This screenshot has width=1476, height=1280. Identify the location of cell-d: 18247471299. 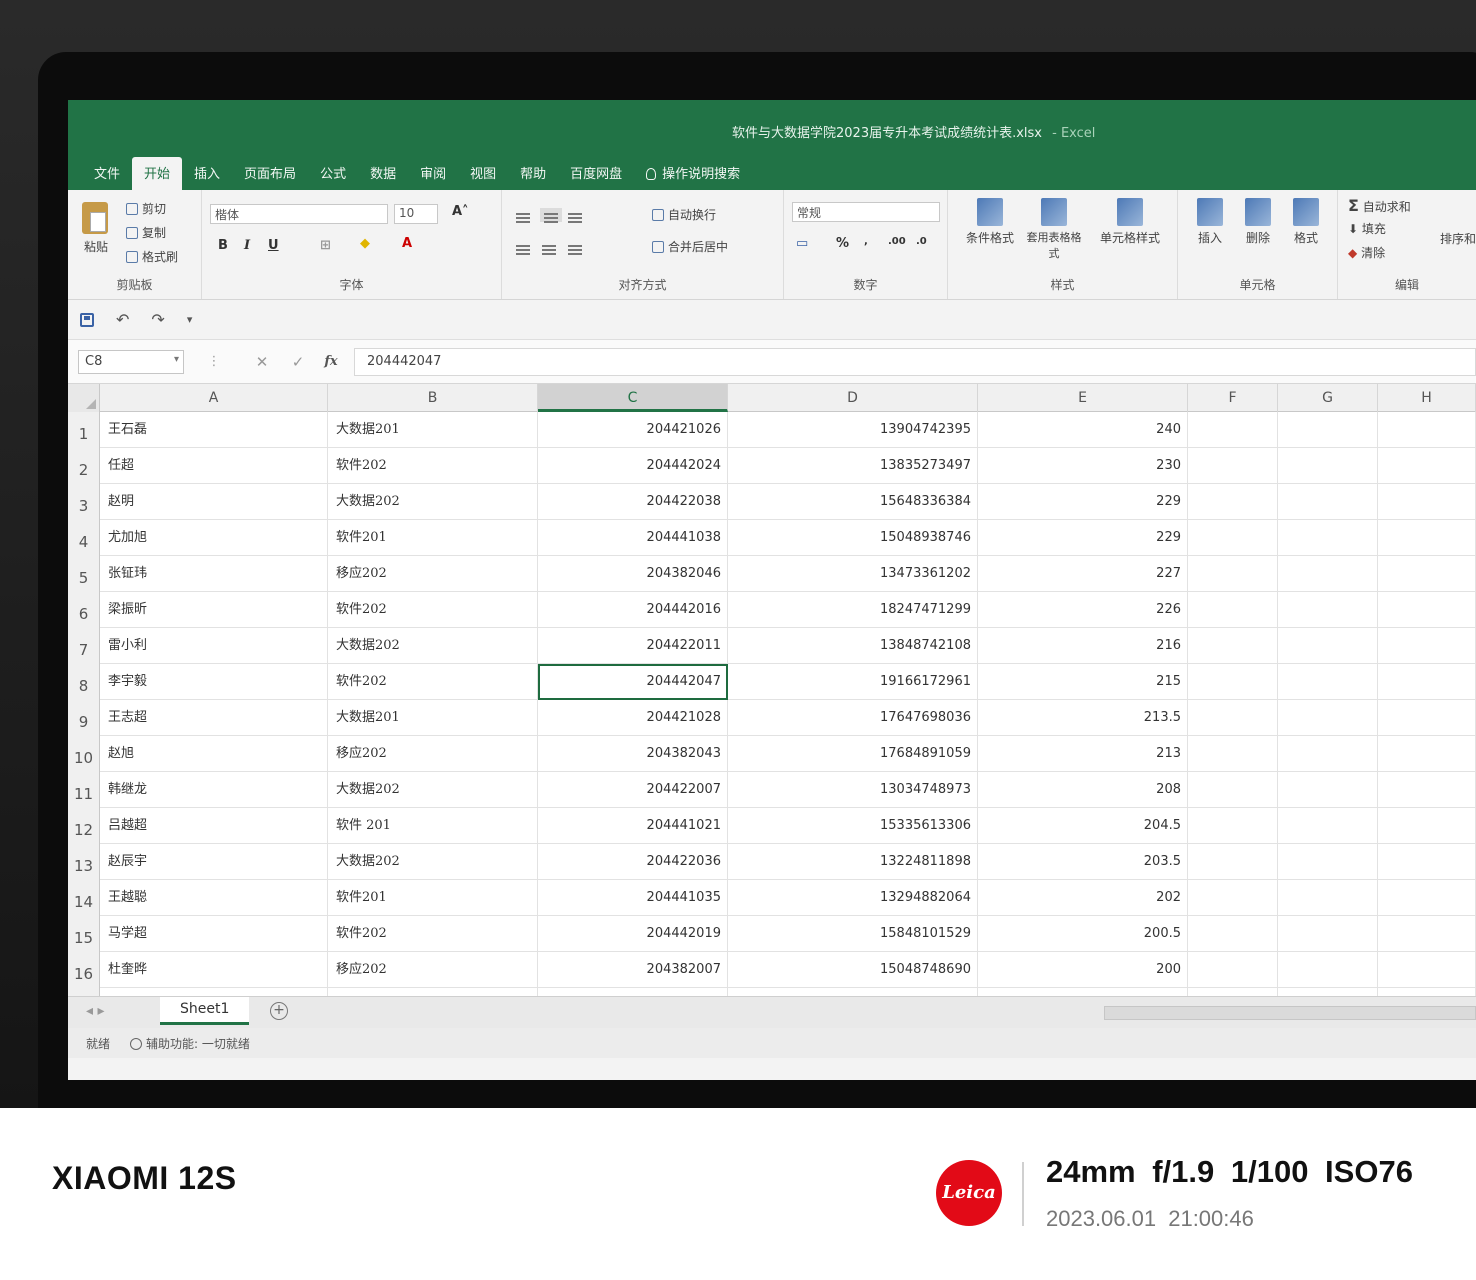
(853, 610).